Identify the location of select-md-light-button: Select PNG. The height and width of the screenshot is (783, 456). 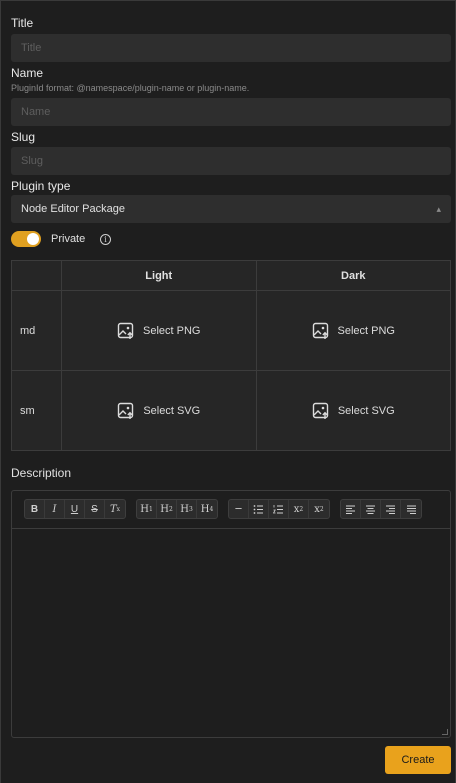
(159, 330).